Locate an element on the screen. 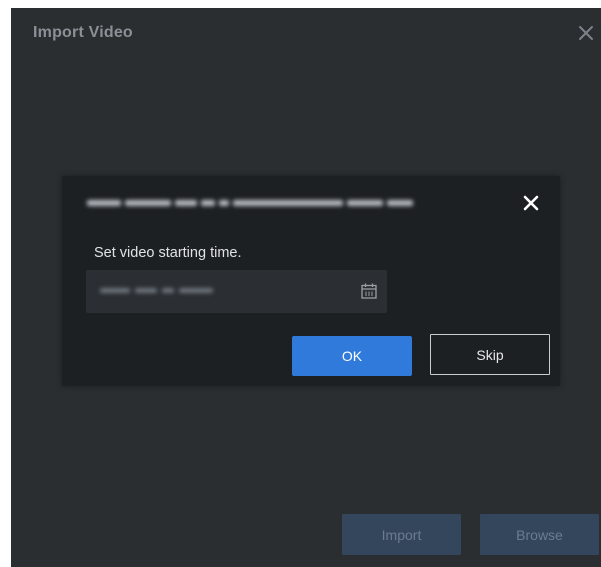 This screenshot has width=601, height=567. skip-button: Skip is located at coordinates (490, 354).